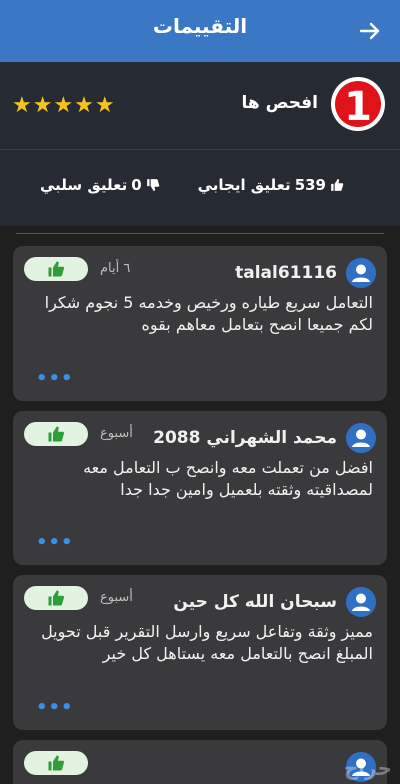 The height and width of the screenshot is (784, 400). I want to click on rating-stars: ★★★★★, so click(64, 105).